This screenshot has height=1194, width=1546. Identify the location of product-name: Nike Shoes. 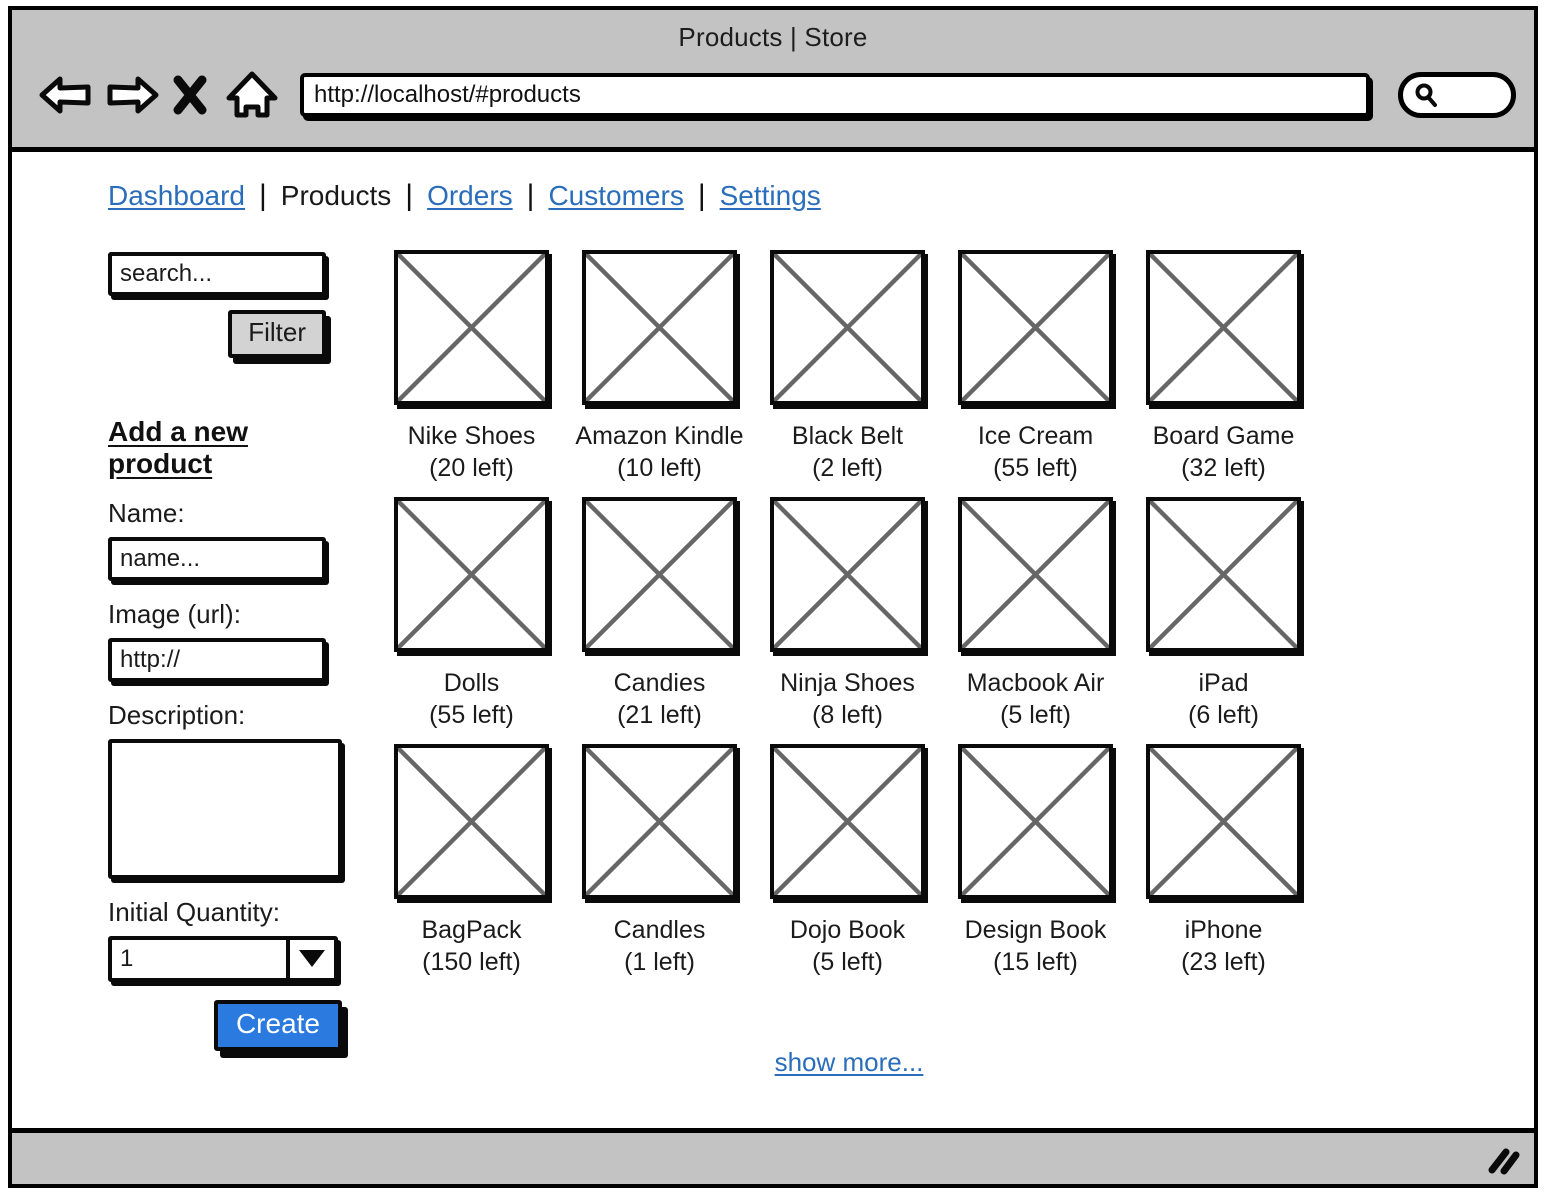
(471, 436).